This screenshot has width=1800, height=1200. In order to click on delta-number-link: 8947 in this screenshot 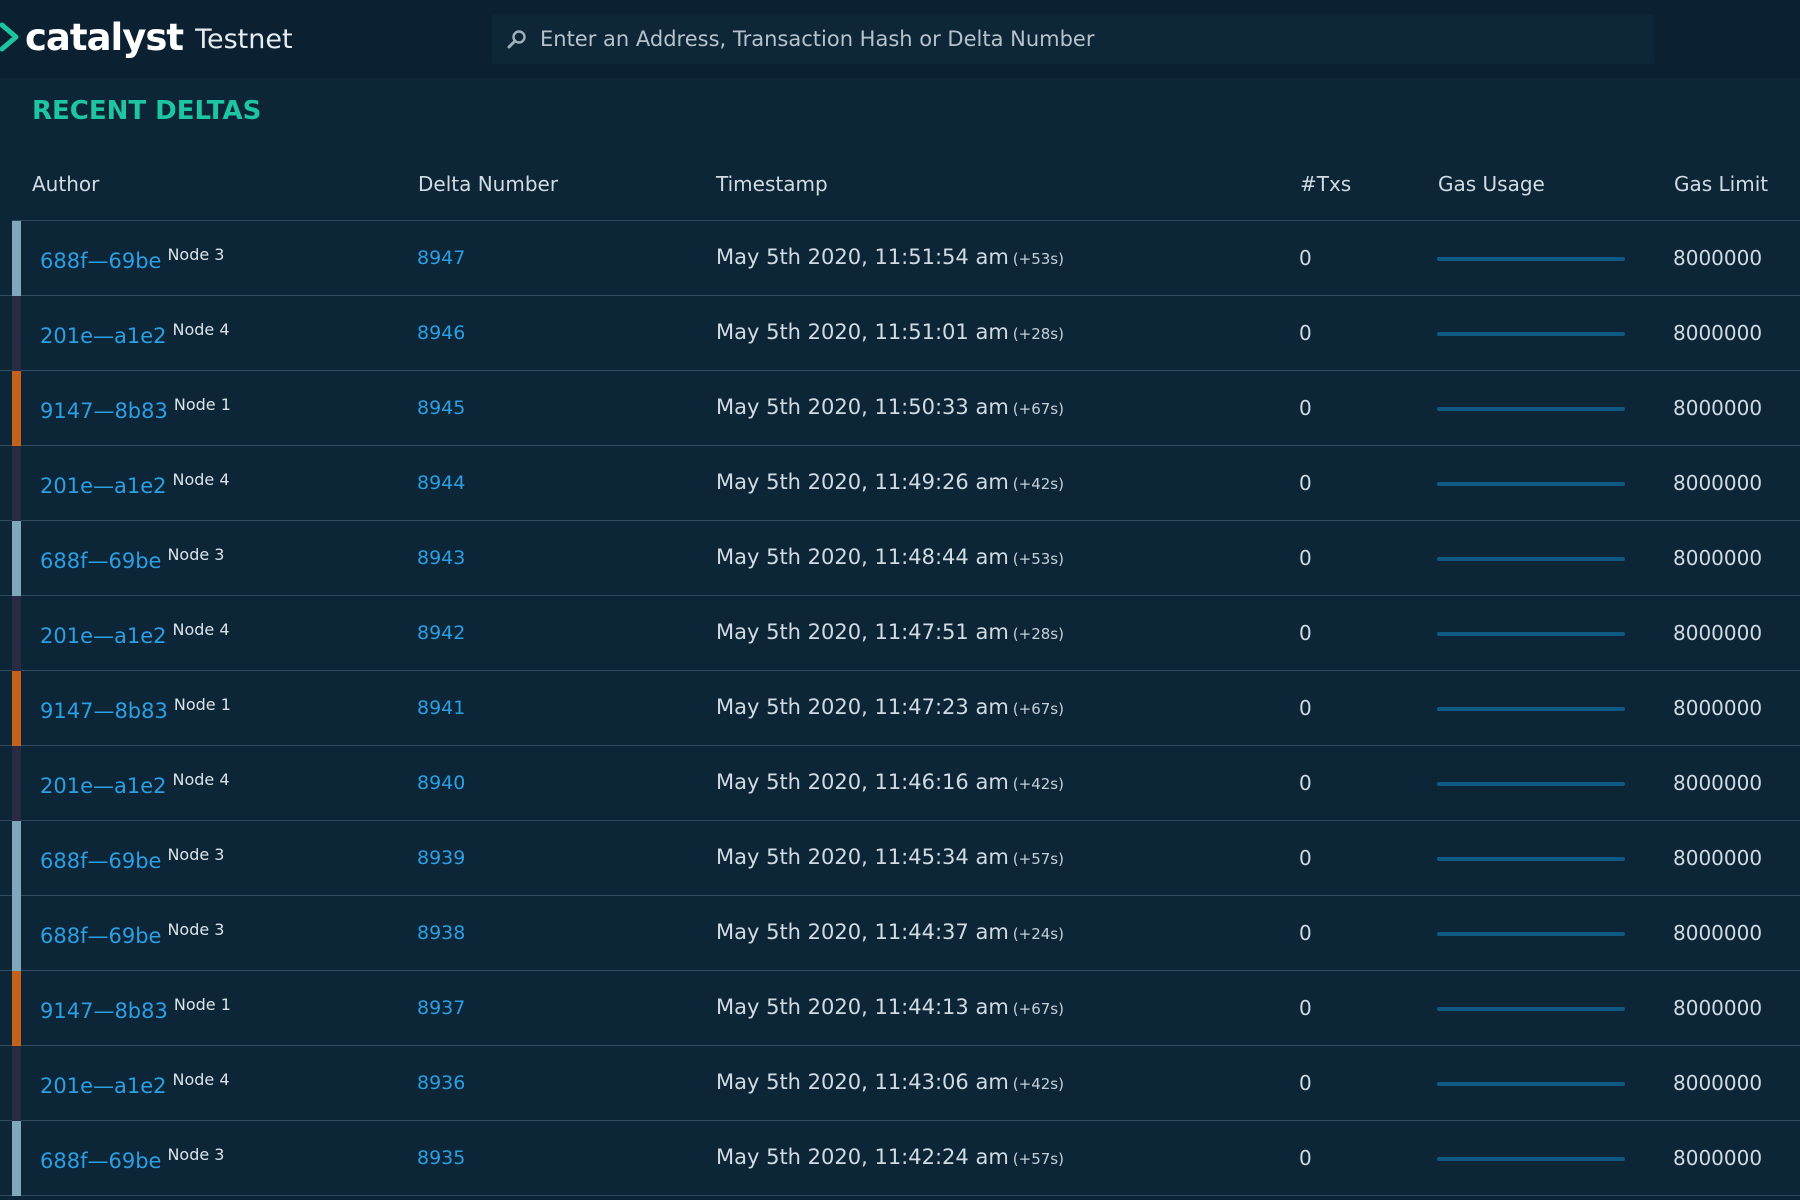, I will do `click(441, 258)`.